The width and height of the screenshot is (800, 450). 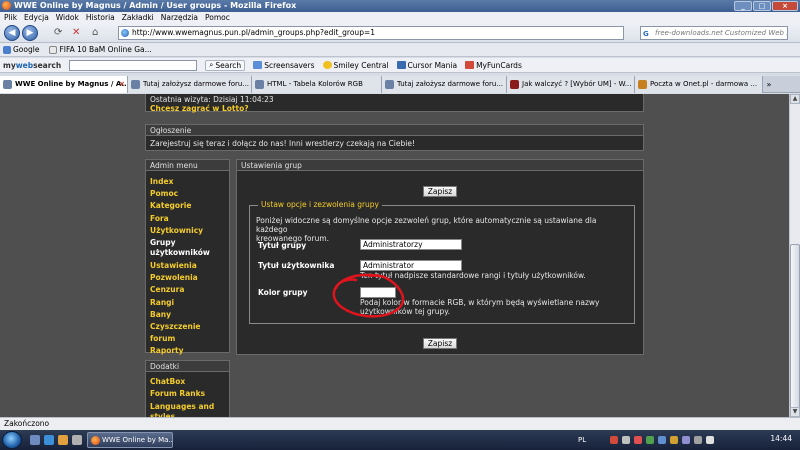 I want to click on tab-list-chevron-icon: », so click(x=769, y=84).